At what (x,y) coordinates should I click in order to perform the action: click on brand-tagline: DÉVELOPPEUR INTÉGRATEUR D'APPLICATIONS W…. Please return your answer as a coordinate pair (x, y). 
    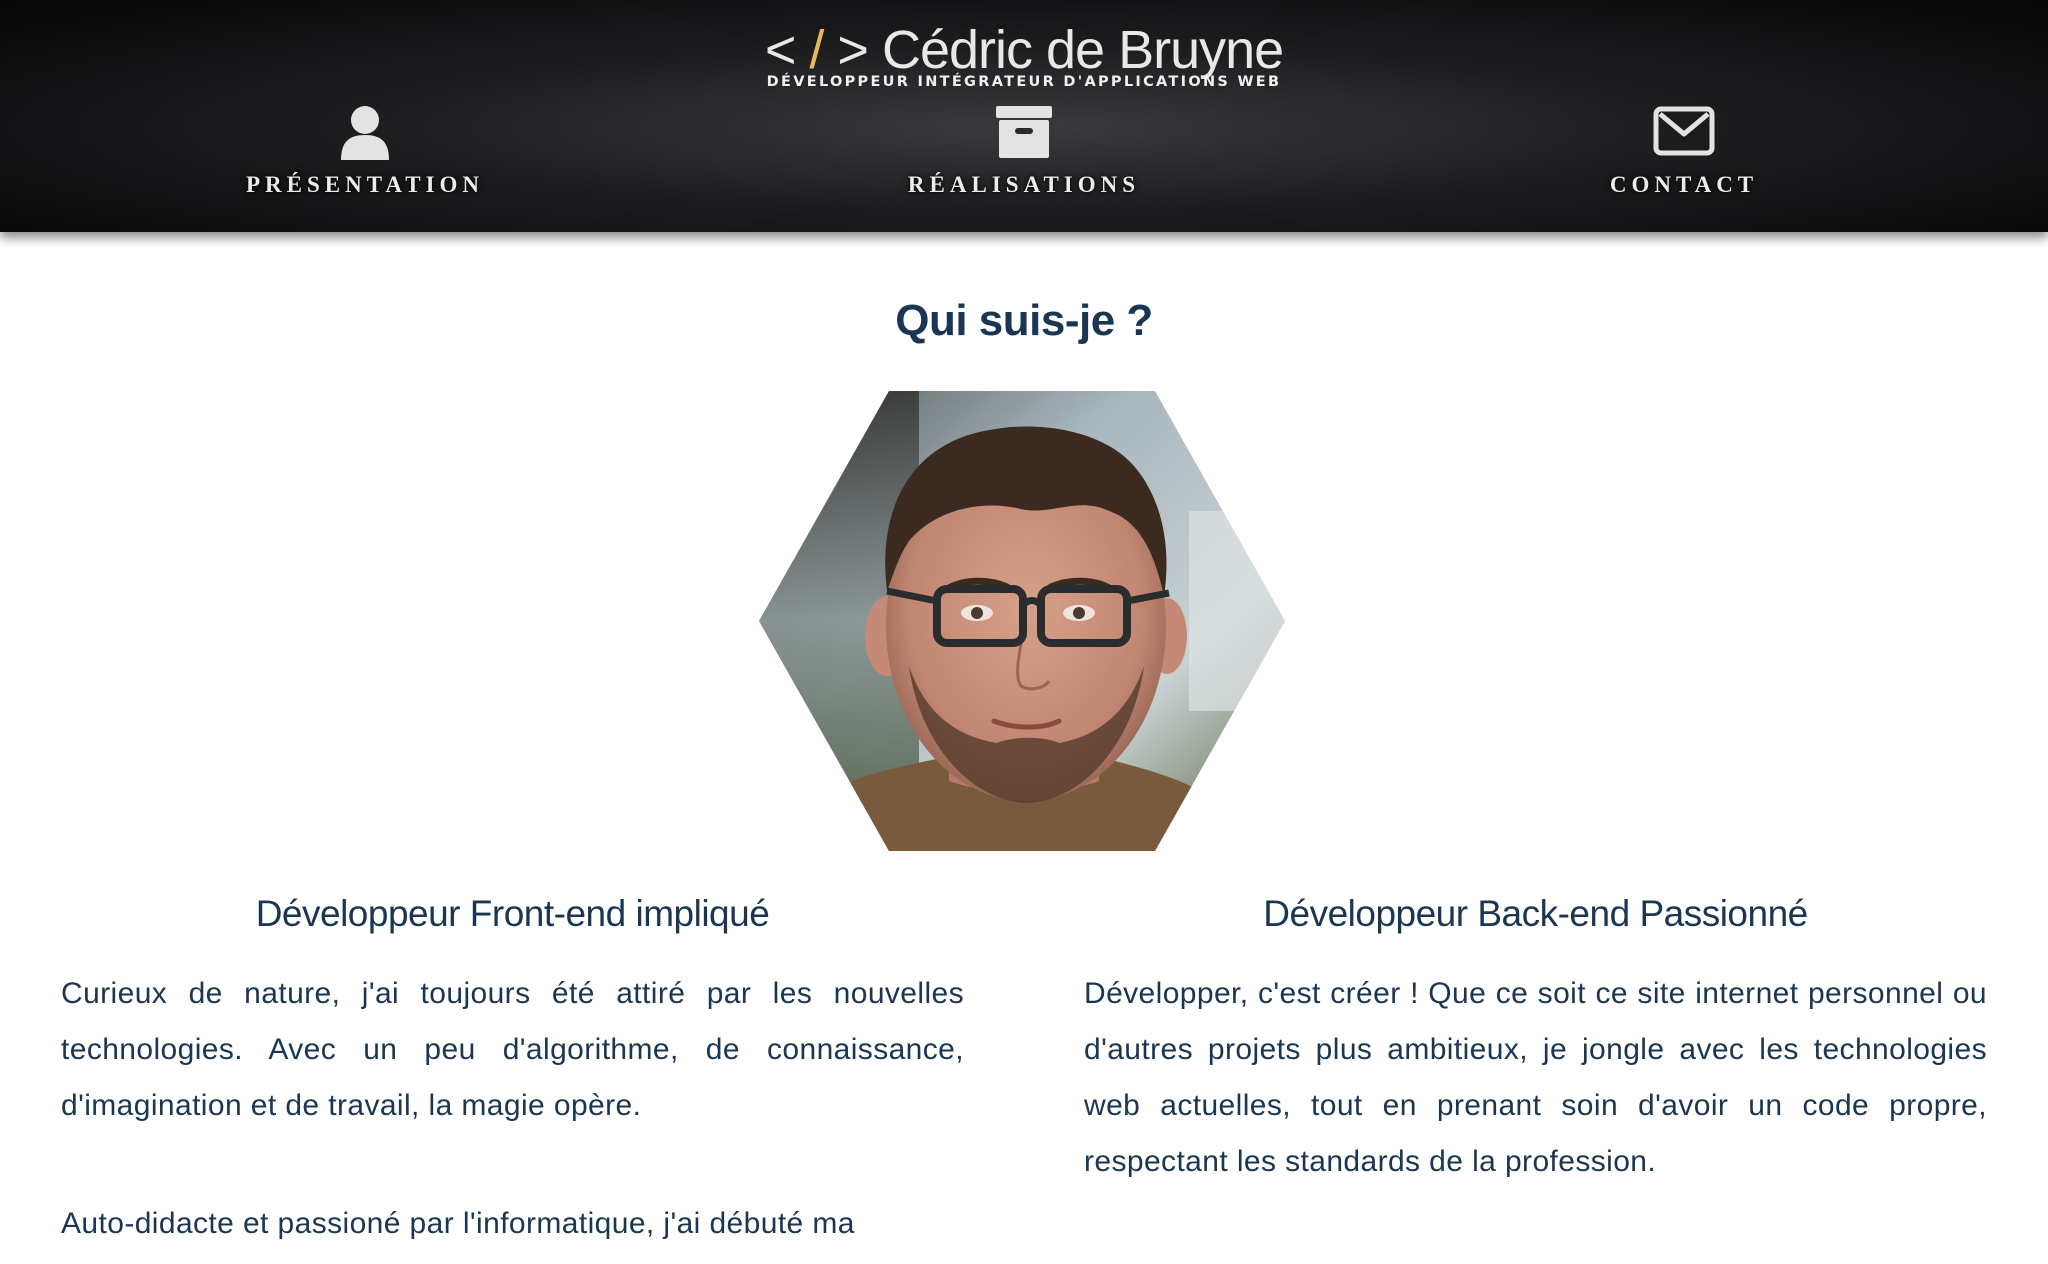
    Looking at the image, I should click on (1024, 82).